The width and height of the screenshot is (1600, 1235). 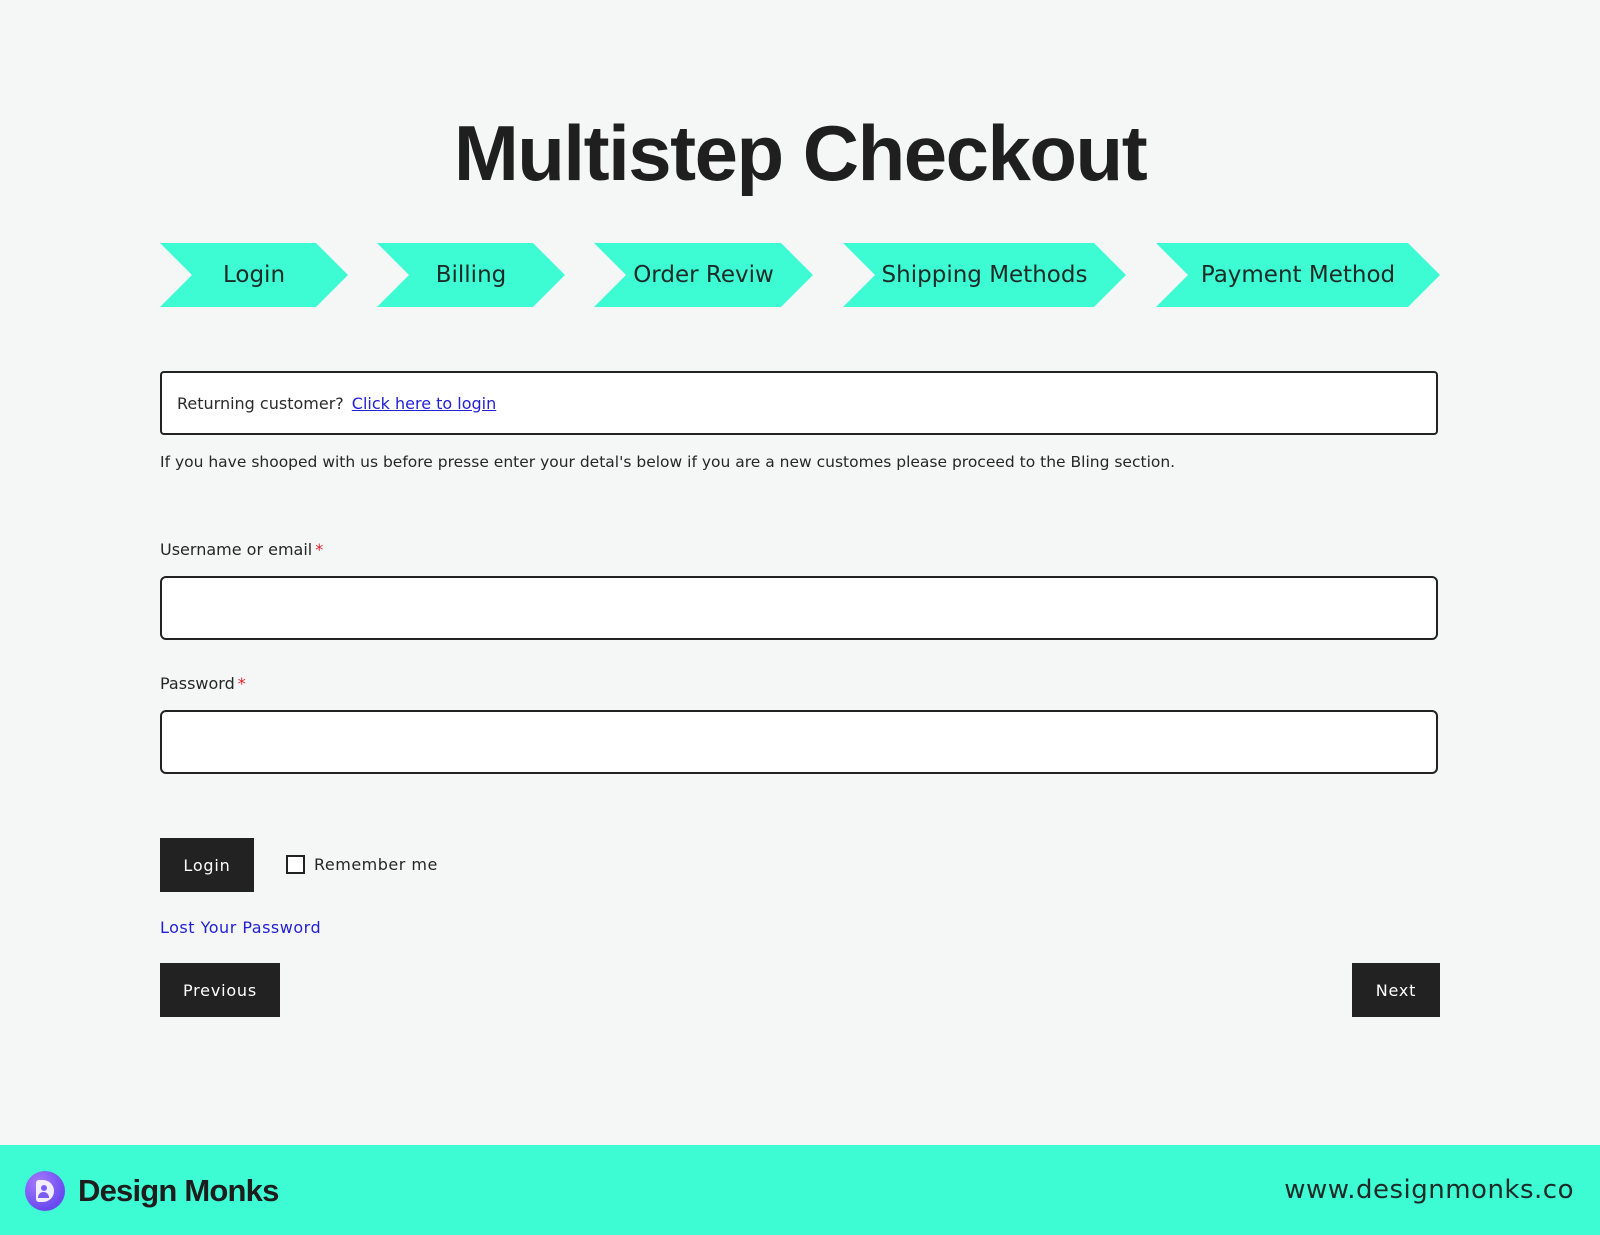 What do you see at coordinates (1429, 1190) in the screenshot?
I see `website-url: www.designmonks.co` at bounding box center [1429, 1190].